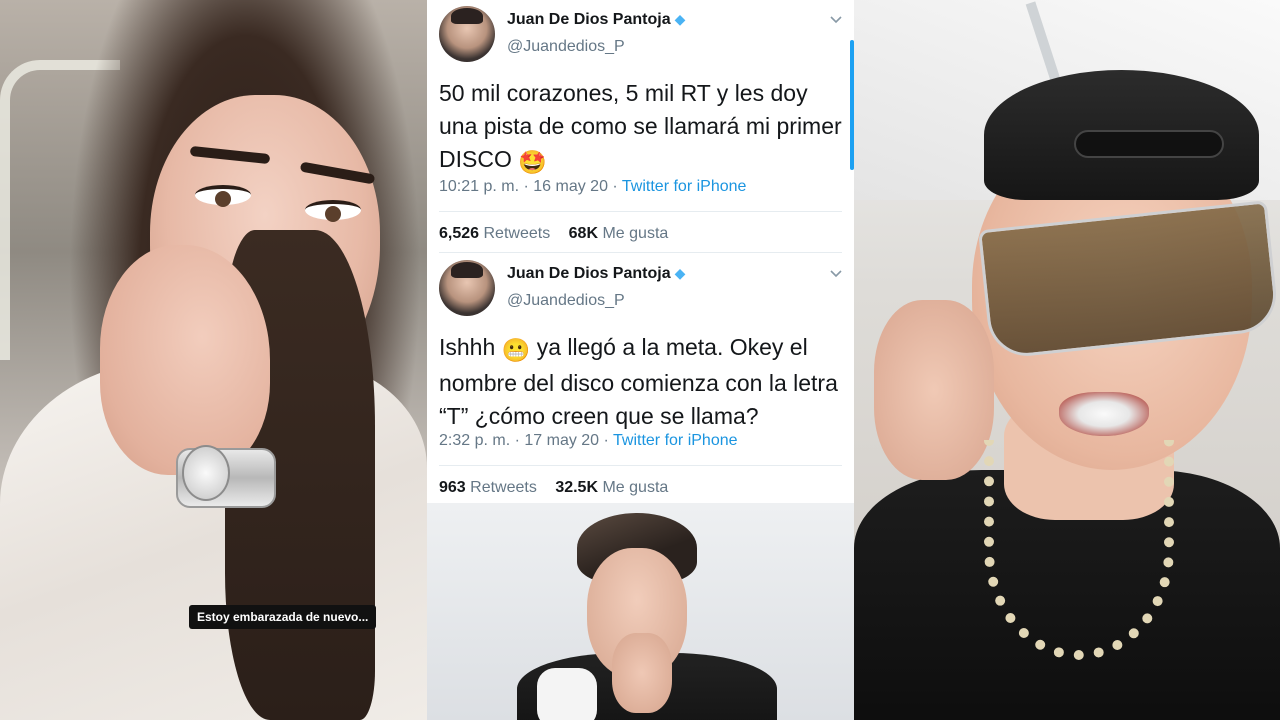 The height and width of the screenshot is (720, 1280). I want to click on gold-chain, so click(1079, 550).